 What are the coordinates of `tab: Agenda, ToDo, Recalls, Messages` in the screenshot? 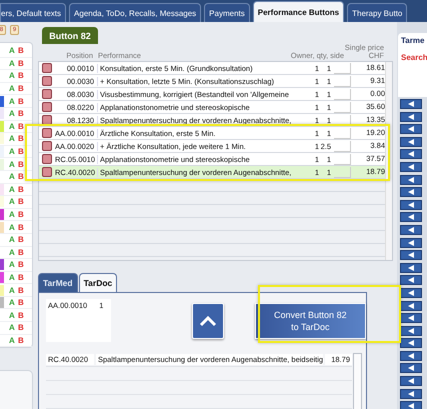 It's located at (135, 12).